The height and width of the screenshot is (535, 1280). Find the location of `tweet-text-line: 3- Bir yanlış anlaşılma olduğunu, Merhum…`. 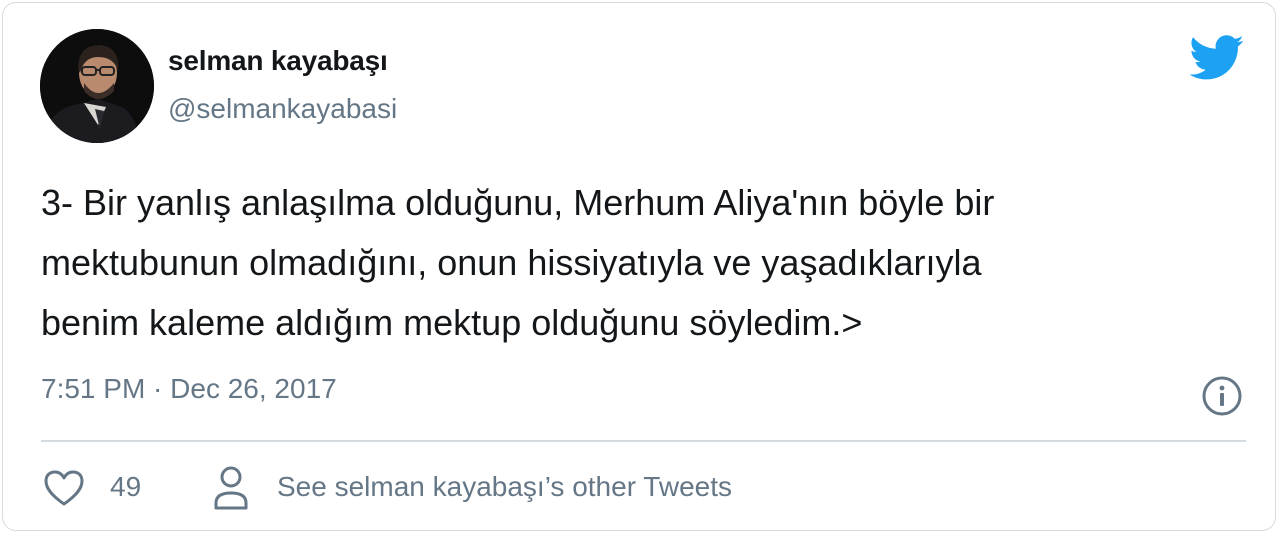

tweet-text-line: 3- Bir yanlış anlaşılma olduğunu, Merhum… is located at coordinates (518, 202).